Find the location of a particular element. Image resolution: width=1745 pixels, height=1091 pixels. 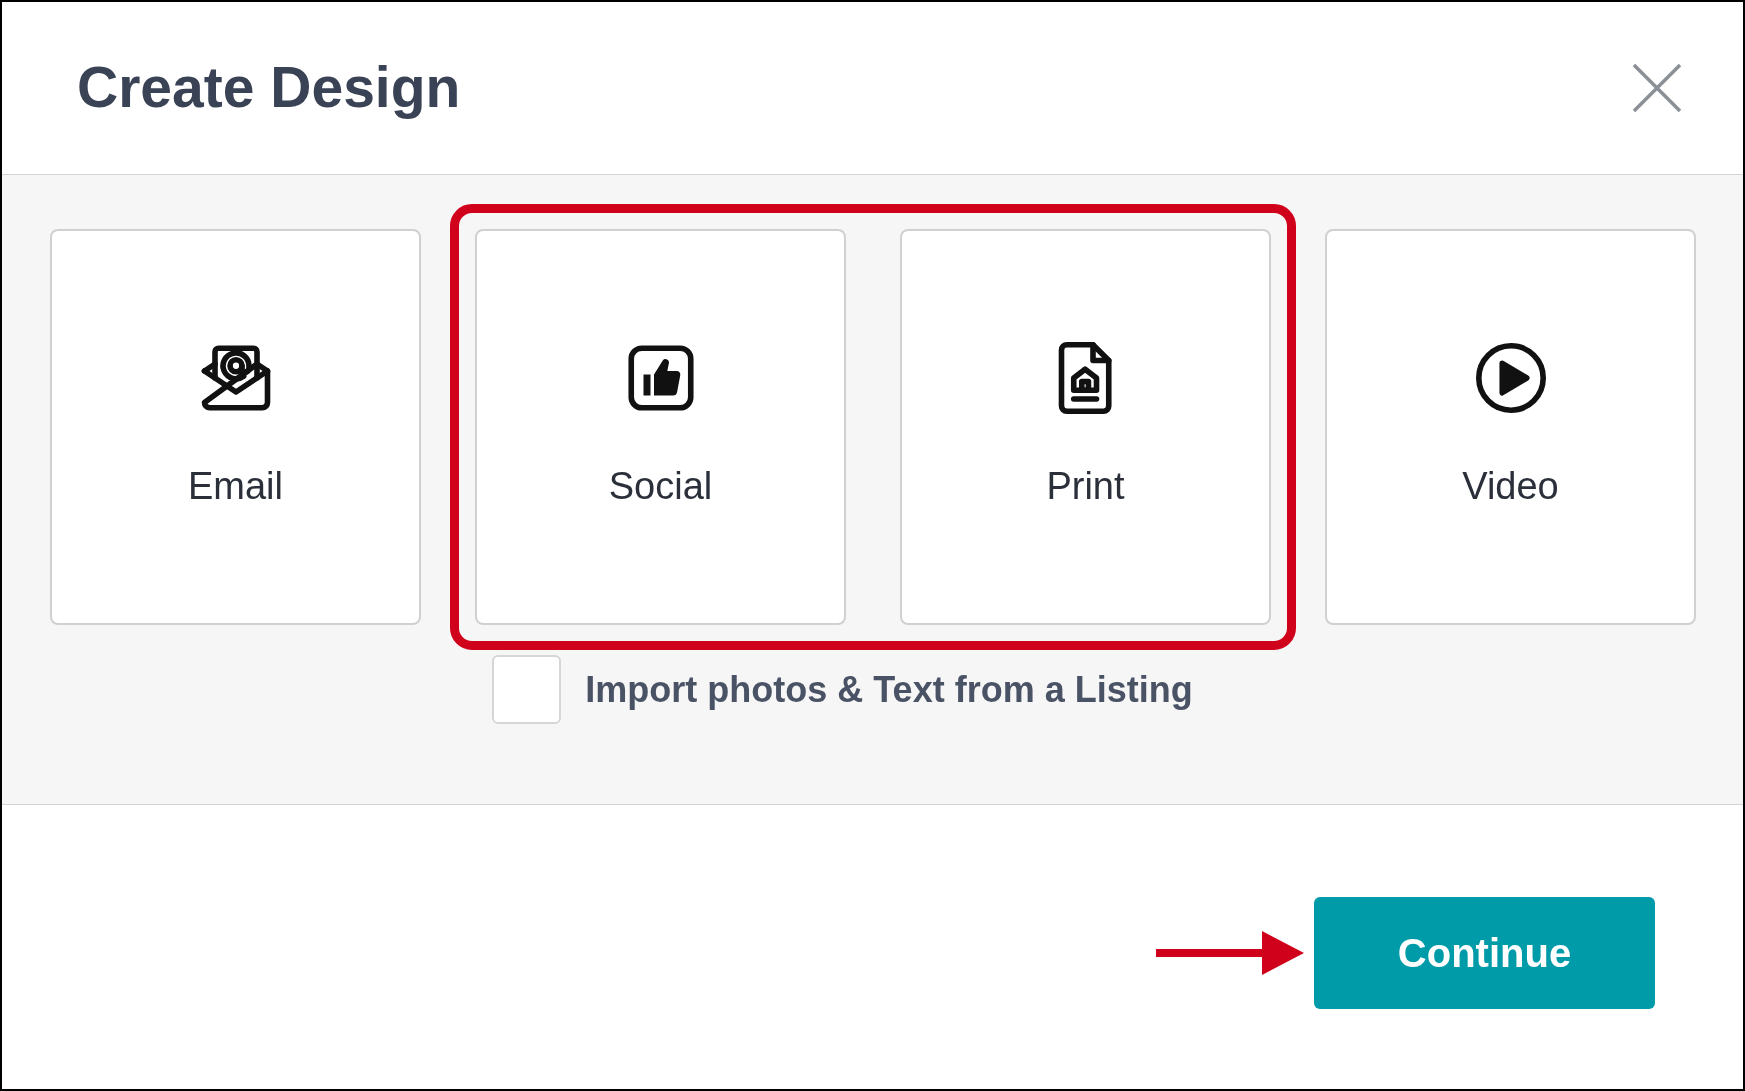

card-label: Video is located at coordinates (1510, 486).